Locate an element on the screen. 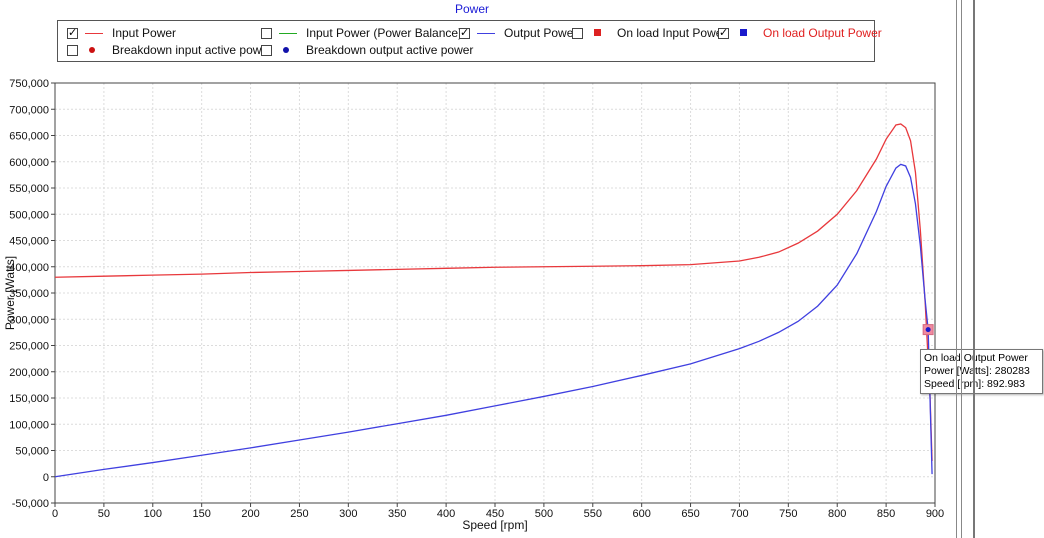  x-tick-label: 500 is located at coordinates (544, 514).